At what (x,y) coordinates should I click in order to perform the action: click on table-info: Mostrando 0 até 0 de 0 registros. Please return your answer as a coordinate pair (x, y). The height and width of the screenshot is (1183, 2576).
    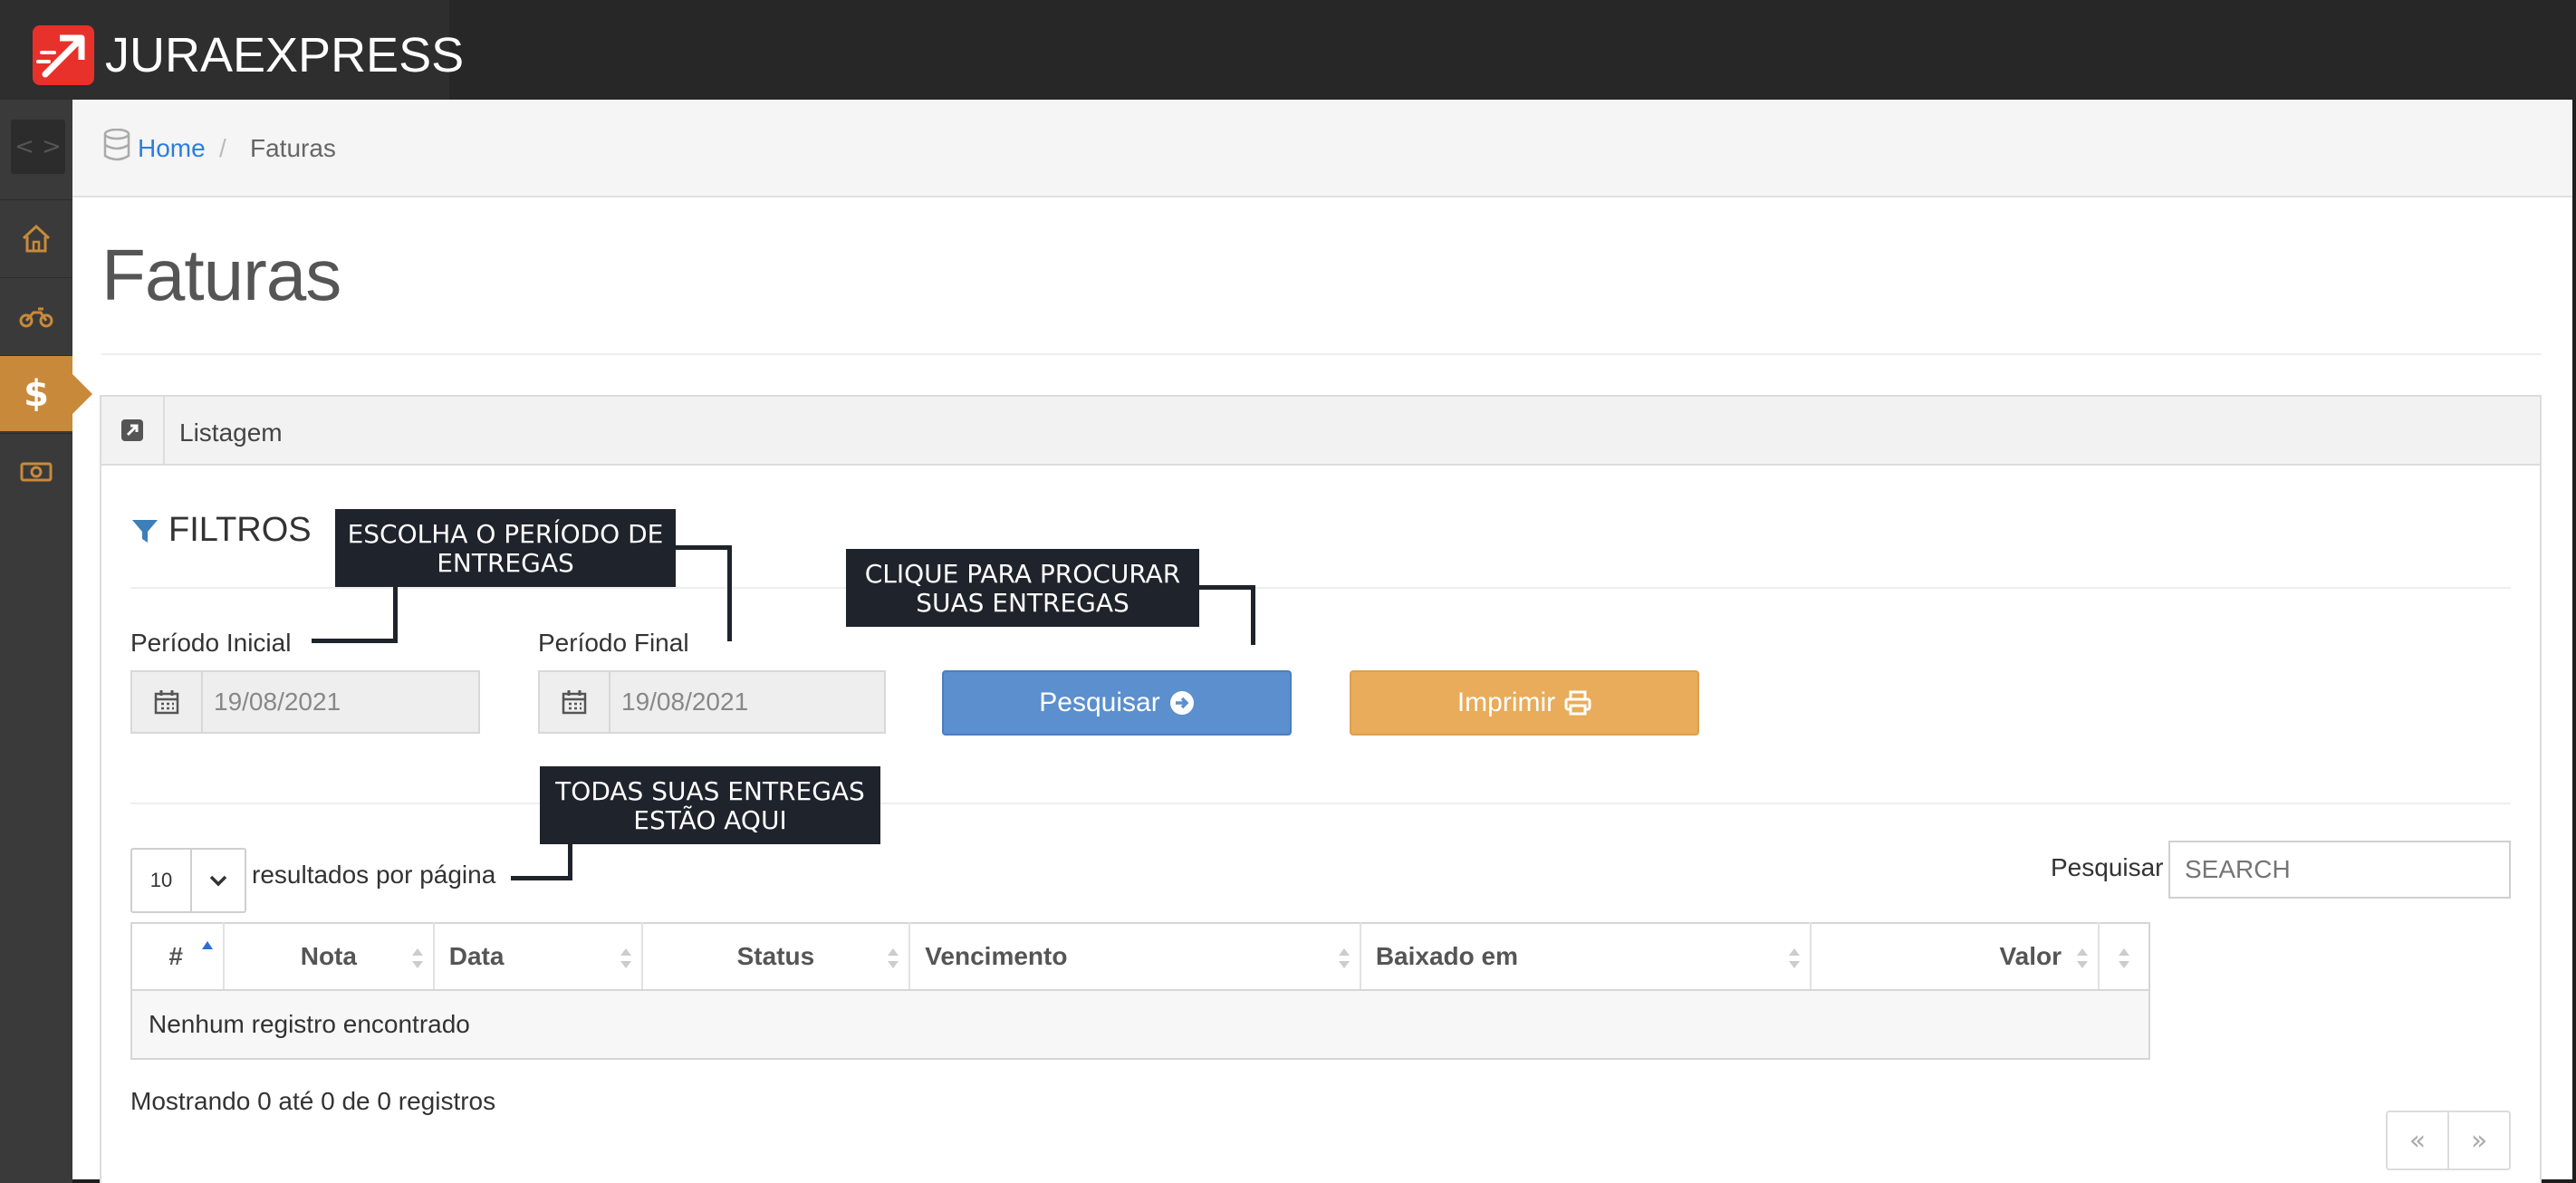
    Looking at the image, I should click on (313, 1101).